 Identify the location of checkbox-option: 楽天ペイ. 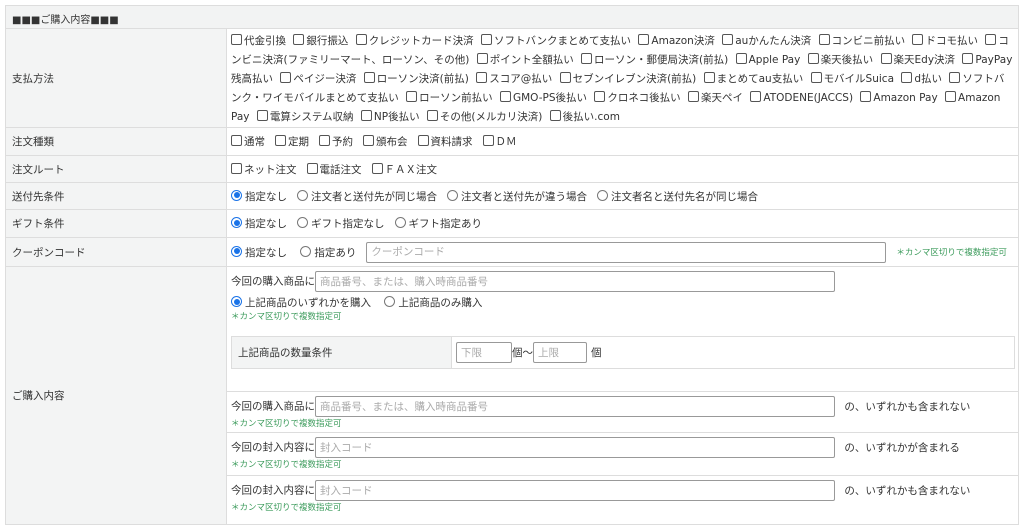
(715, 97).